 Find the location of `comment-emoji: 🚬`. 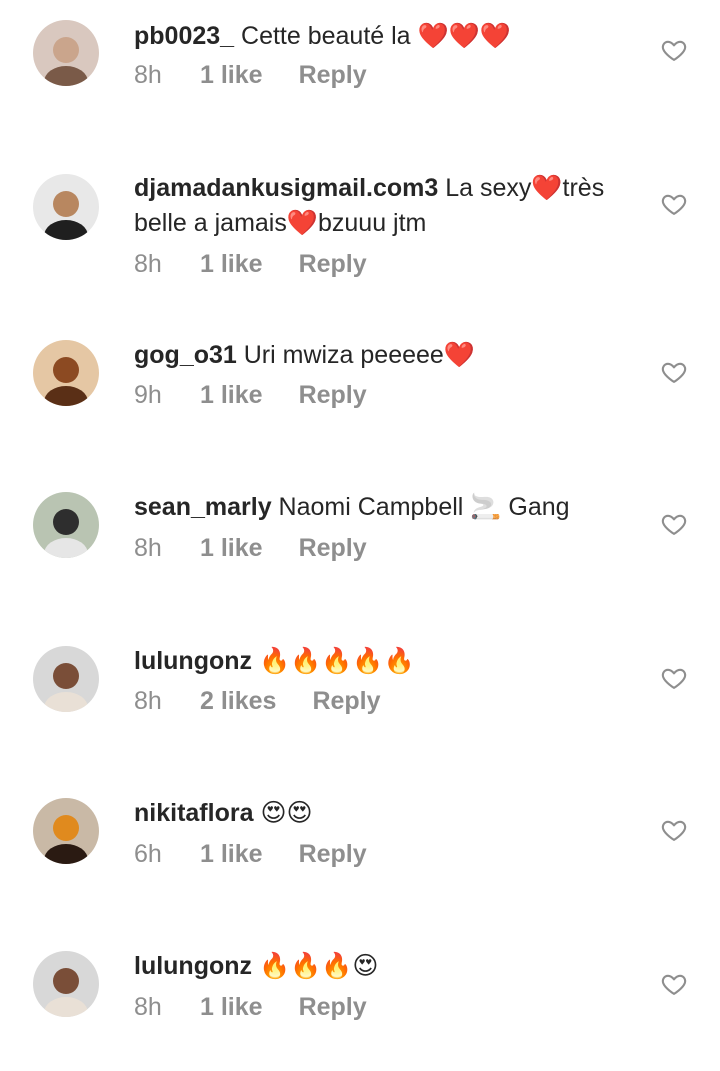

comment-emoji: 🚬 is located at coordinates (486, 506).